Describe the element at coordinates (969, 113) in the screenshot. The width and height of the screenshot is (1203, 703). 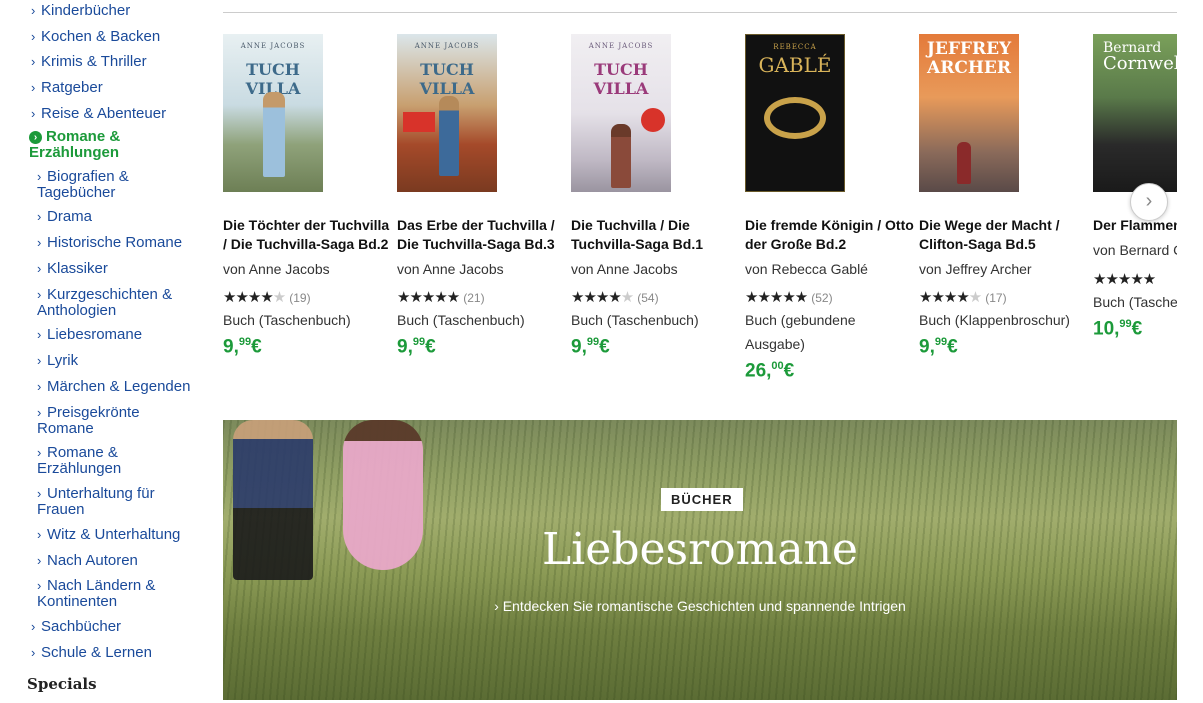
I see `book-cover-image: JEFFREY ARCHER` at that location.